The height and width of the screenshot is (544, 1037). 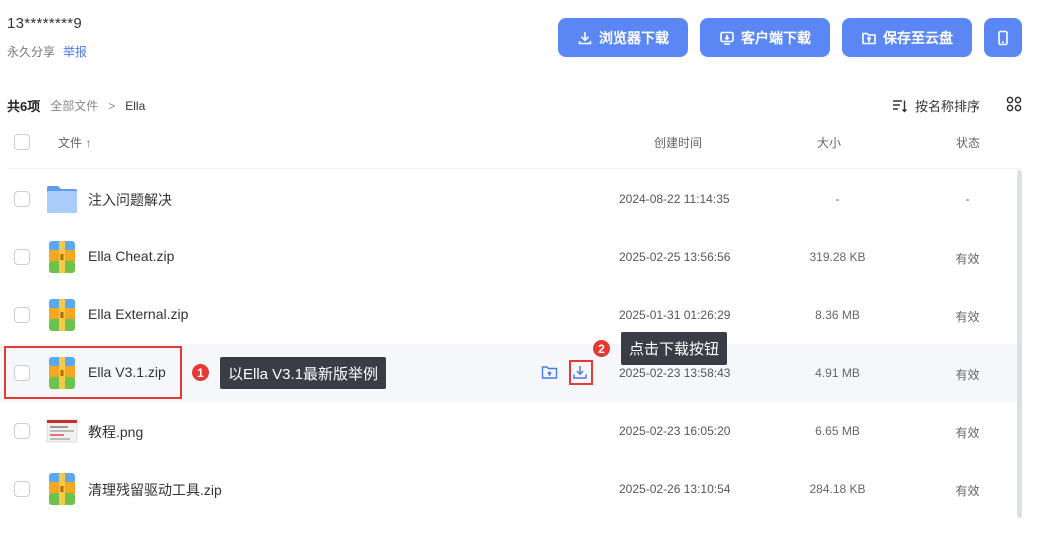 I want to click on file-size: 6.65 MB, so click(x=837, y=431).